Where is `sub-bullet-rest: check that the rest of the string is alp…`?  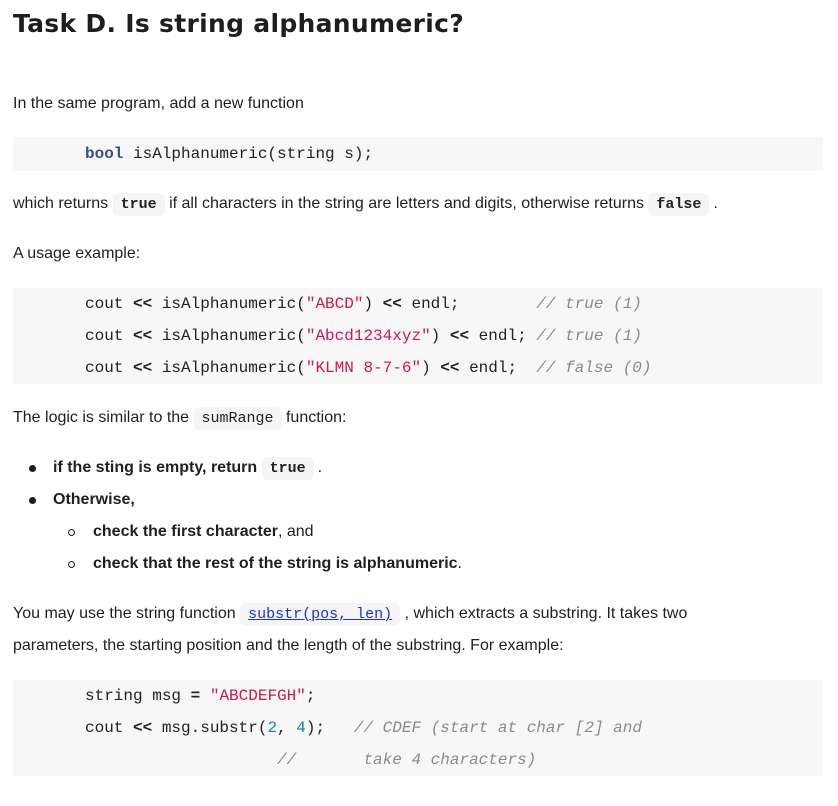
sub-bullet-rest: check that the rest of the string is alp… is located at coordinates (277, 563).